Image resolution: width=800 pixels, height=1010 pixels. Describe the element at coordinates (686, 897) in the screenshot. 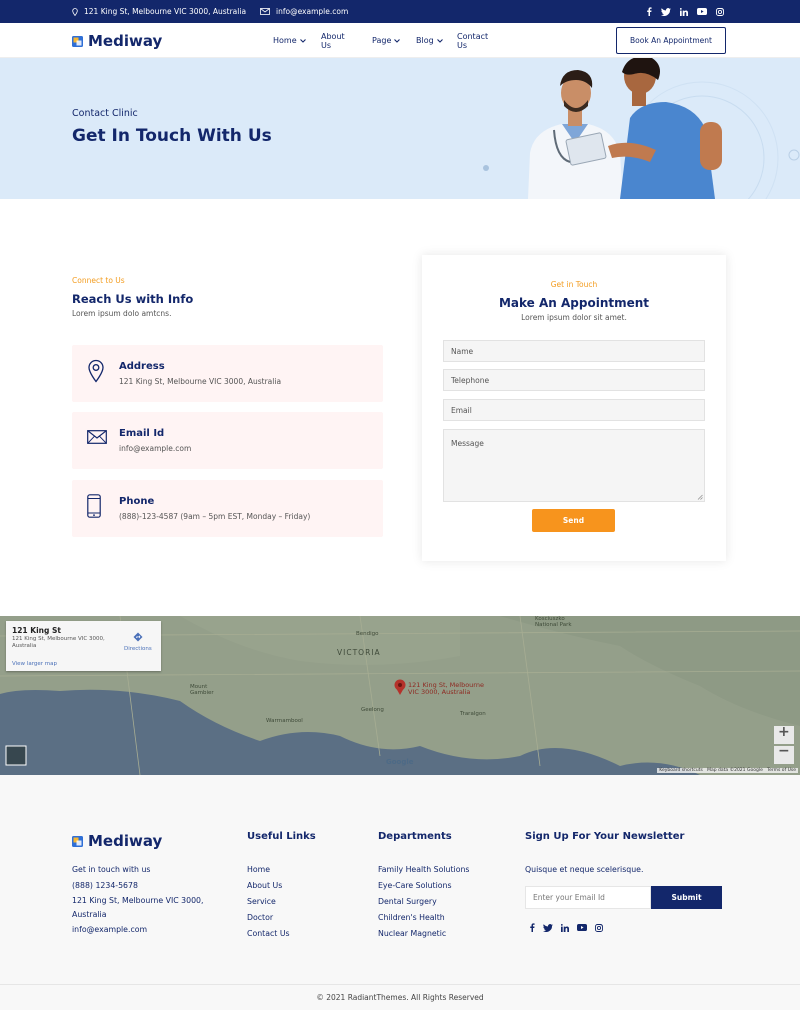

I see `newsletter-submit-button: Submit` at that location.